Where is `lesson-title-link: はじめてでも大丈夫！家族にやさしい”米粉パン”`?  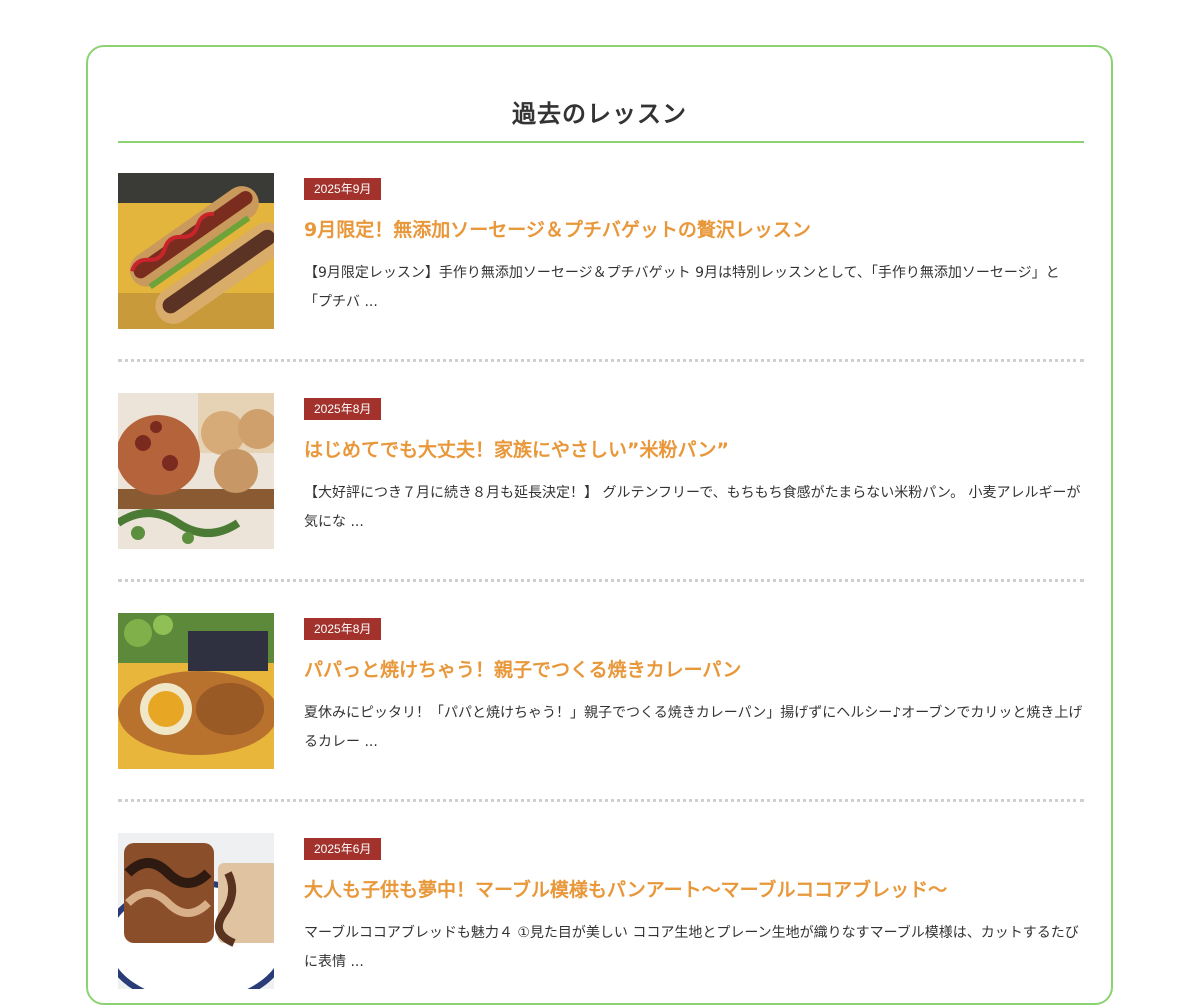 lesson-title-link: はじめてでも大丈夫！家族にやさしい”米粉パン” is located at coordinates (694, 448).